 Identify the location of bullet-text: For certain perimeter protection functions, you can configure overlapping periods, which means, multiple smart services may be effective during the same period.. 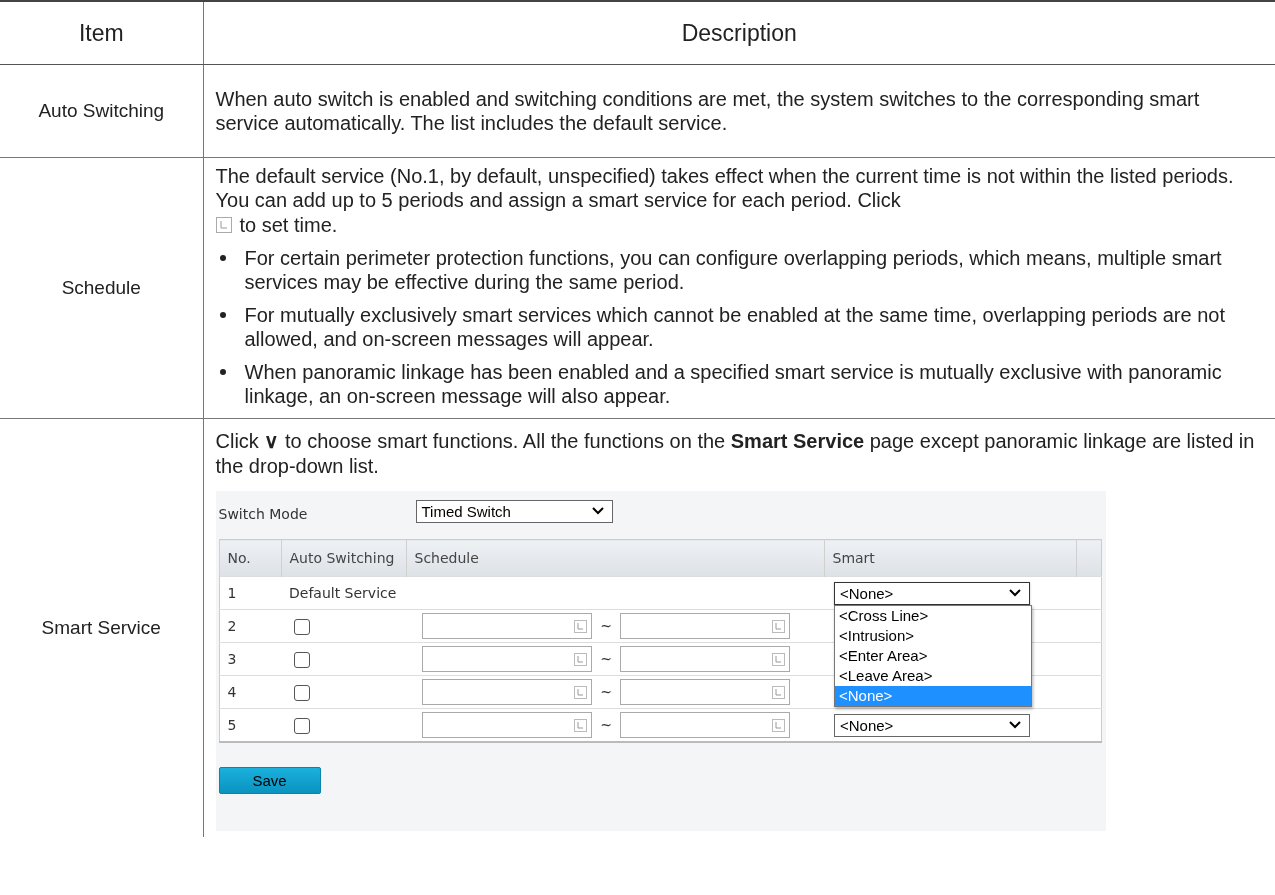
(733, 270).